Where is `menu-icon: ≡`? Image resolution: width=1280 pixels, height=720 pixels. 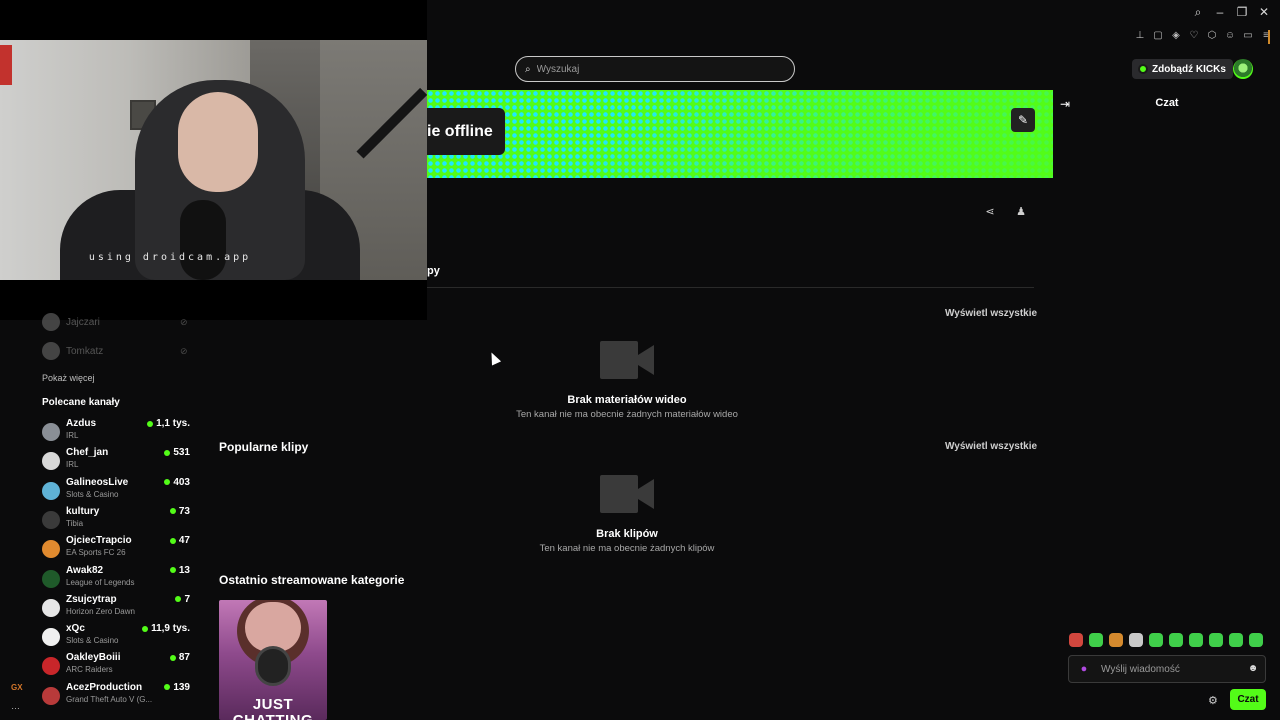
menu-icon: ≡ is located at coordinates (1266, 36).